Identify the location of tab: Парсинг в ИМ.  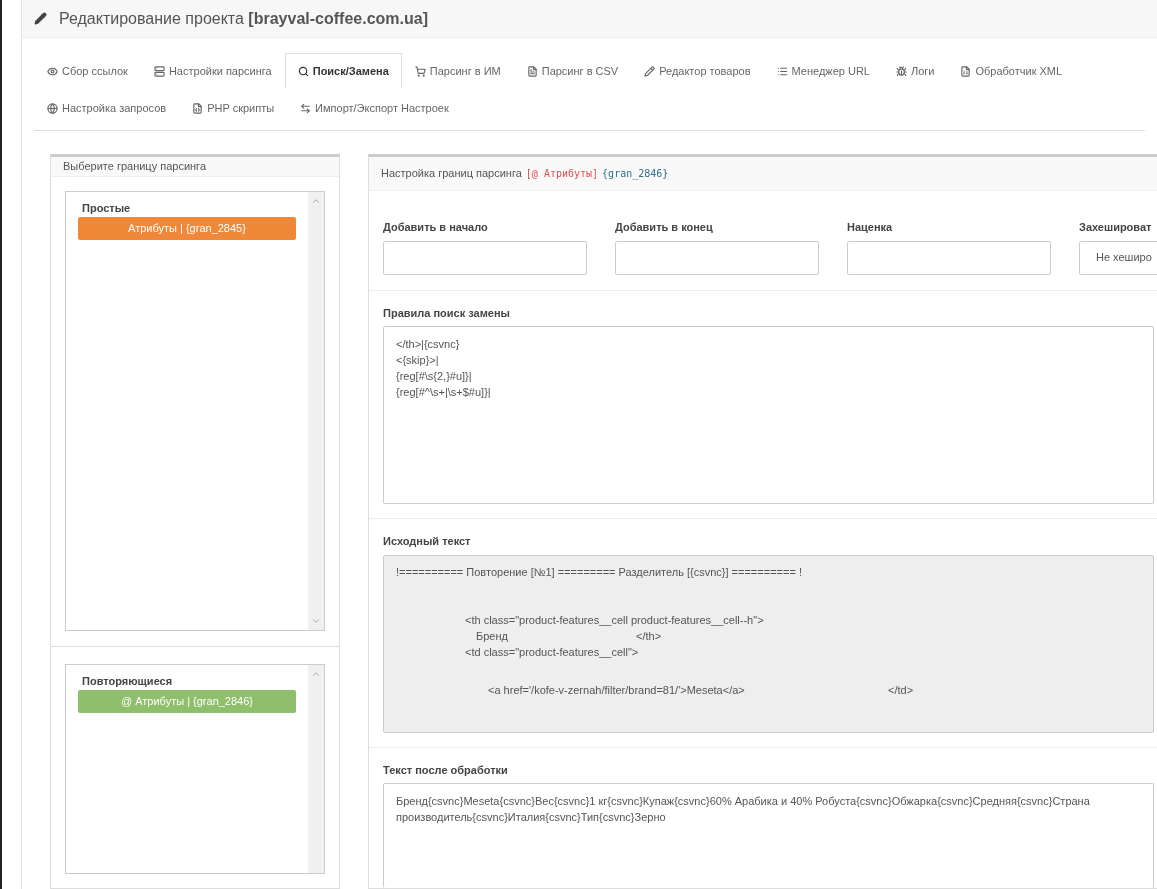
(457, 71).